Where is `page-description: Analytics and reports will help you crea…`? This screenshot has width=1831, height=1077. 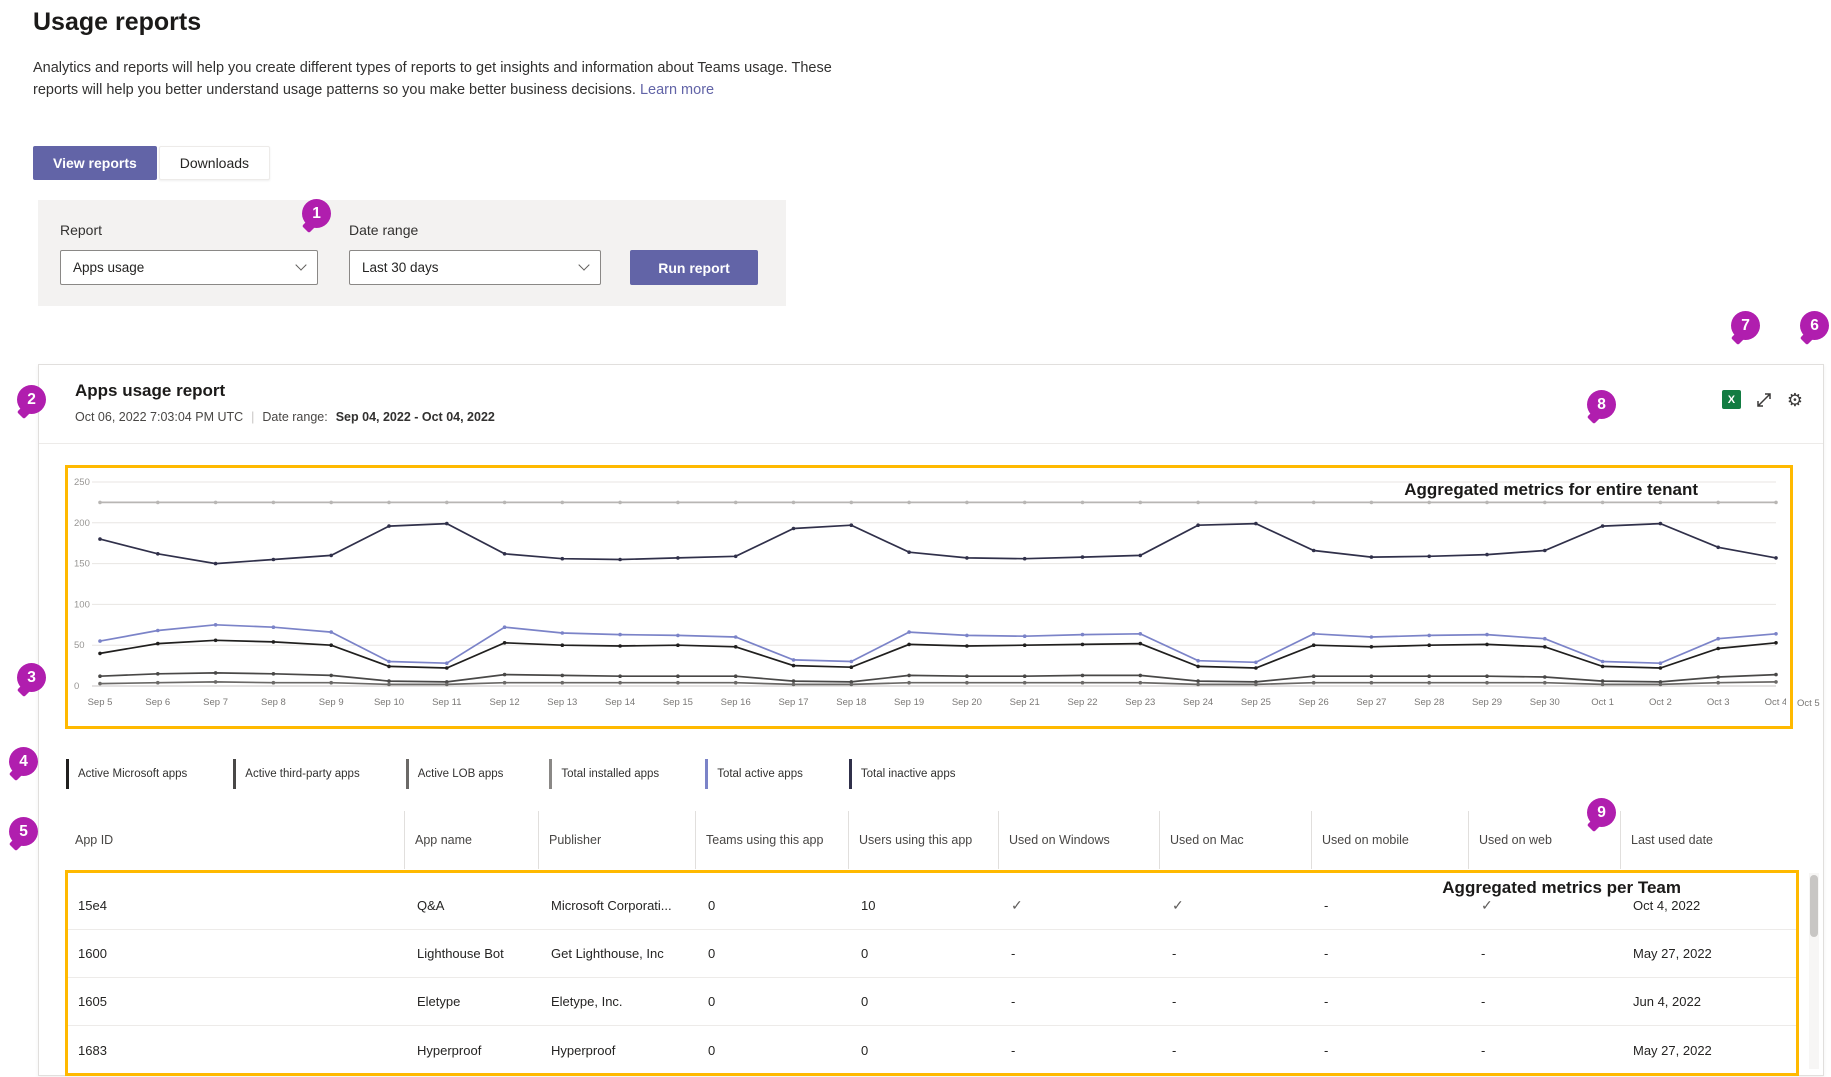
page-description: Analytics and reports will help you crea… is located at coordinates (447, 80).